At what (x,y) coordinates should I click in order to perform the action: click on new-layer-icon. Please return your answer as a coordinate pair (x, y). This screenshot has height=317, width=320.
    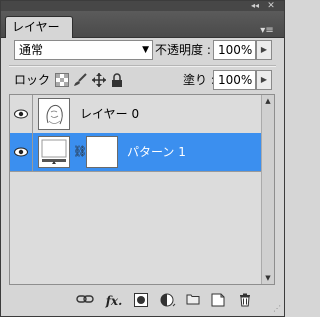
    Looking at the image, I should click on (218, 301).